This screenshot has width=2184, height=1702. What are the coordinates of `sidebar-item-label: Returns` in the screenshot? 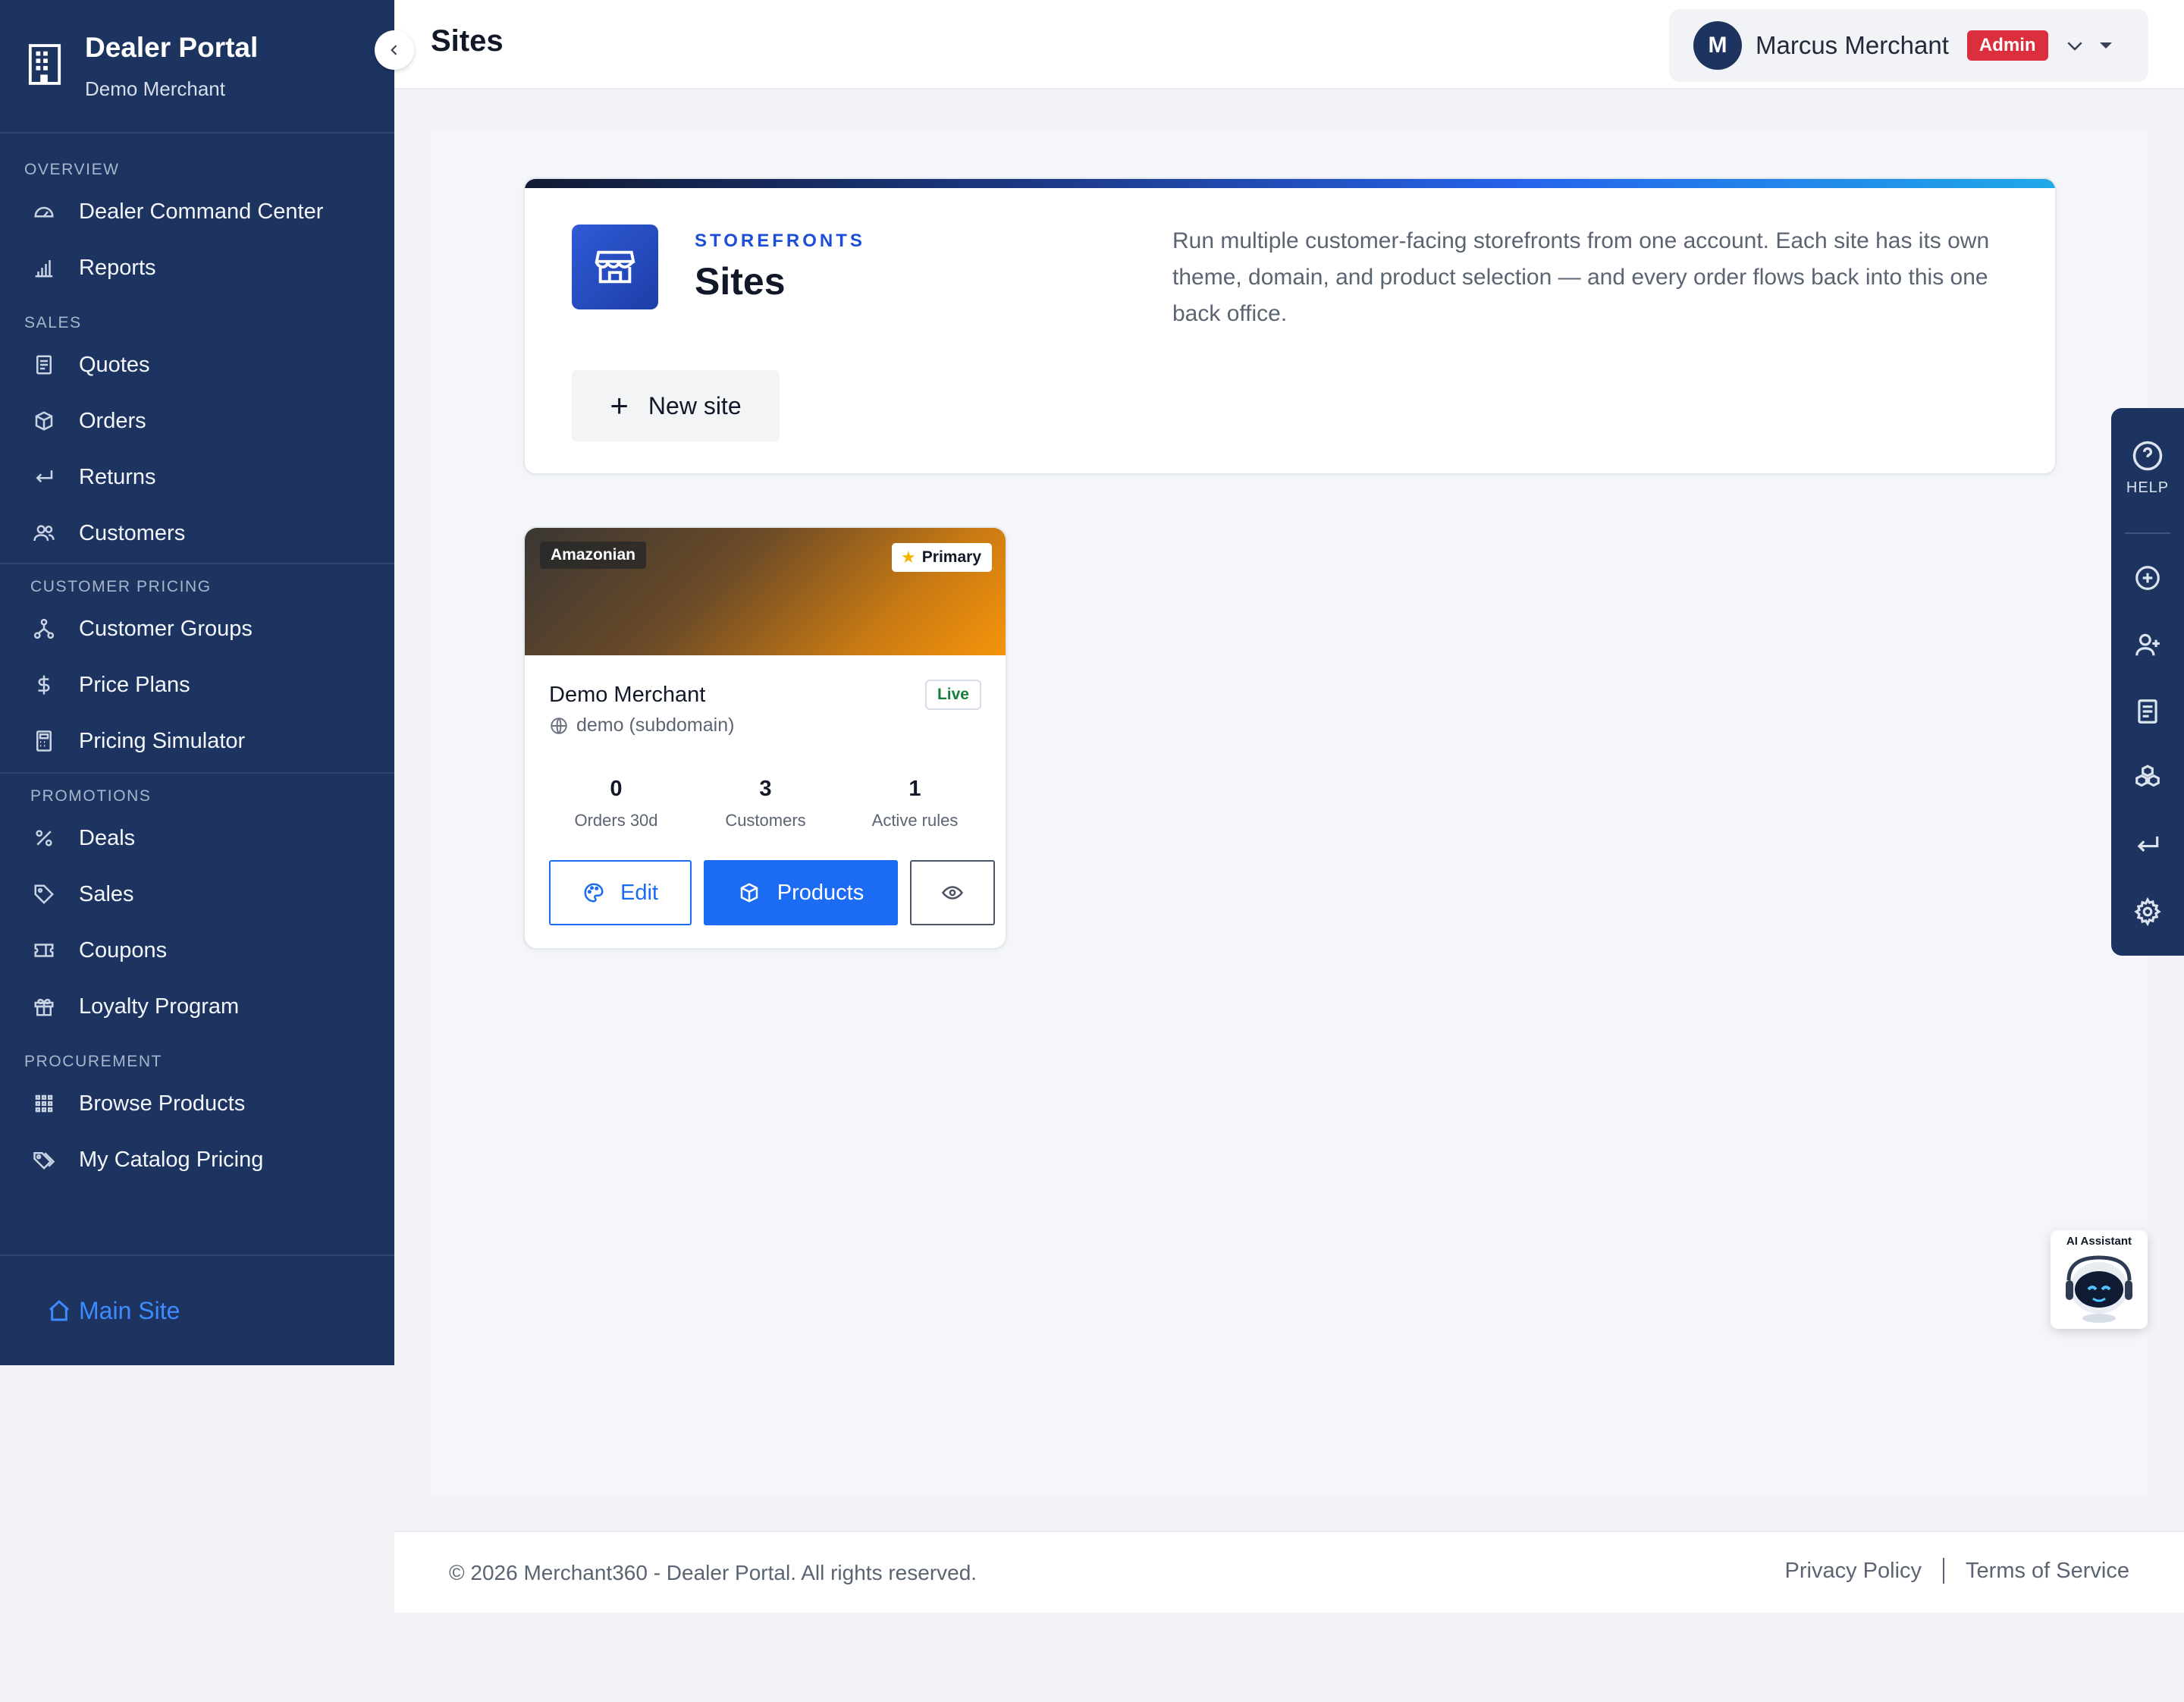 It's located at (117, 476).